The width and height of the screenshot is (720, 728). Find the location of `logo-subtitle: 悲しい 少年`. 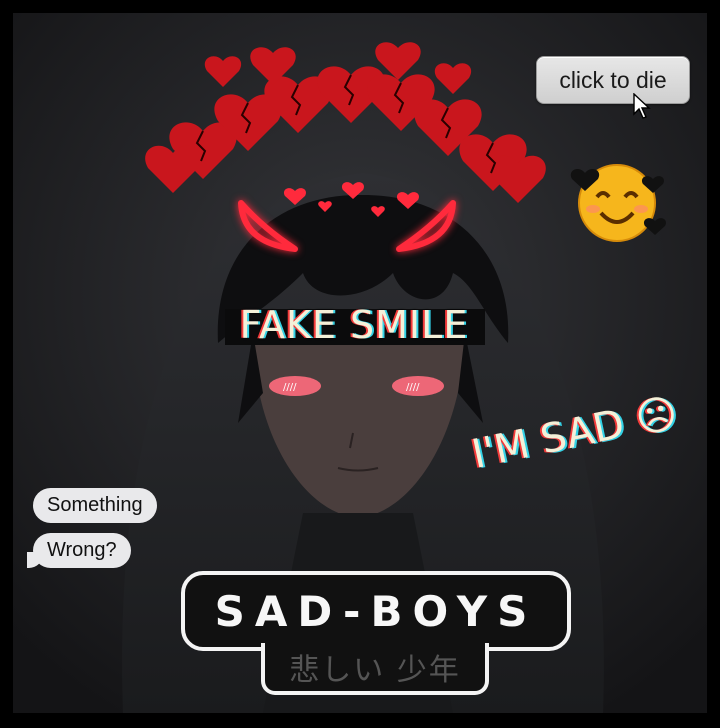

logo-subtitle: 悲しい 少年 is located at coordinates (375, 670).